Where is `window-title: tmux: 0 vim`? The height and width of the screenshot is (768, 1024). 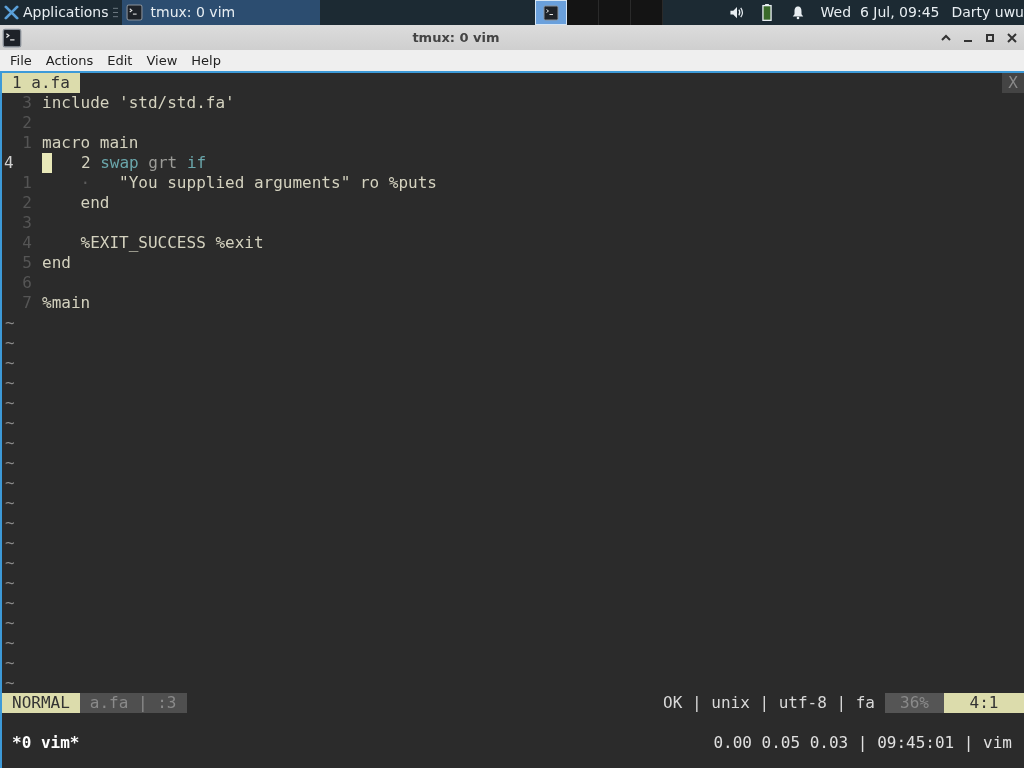
window-title: tmux: 0 vim is located at coordinates (456, 37).